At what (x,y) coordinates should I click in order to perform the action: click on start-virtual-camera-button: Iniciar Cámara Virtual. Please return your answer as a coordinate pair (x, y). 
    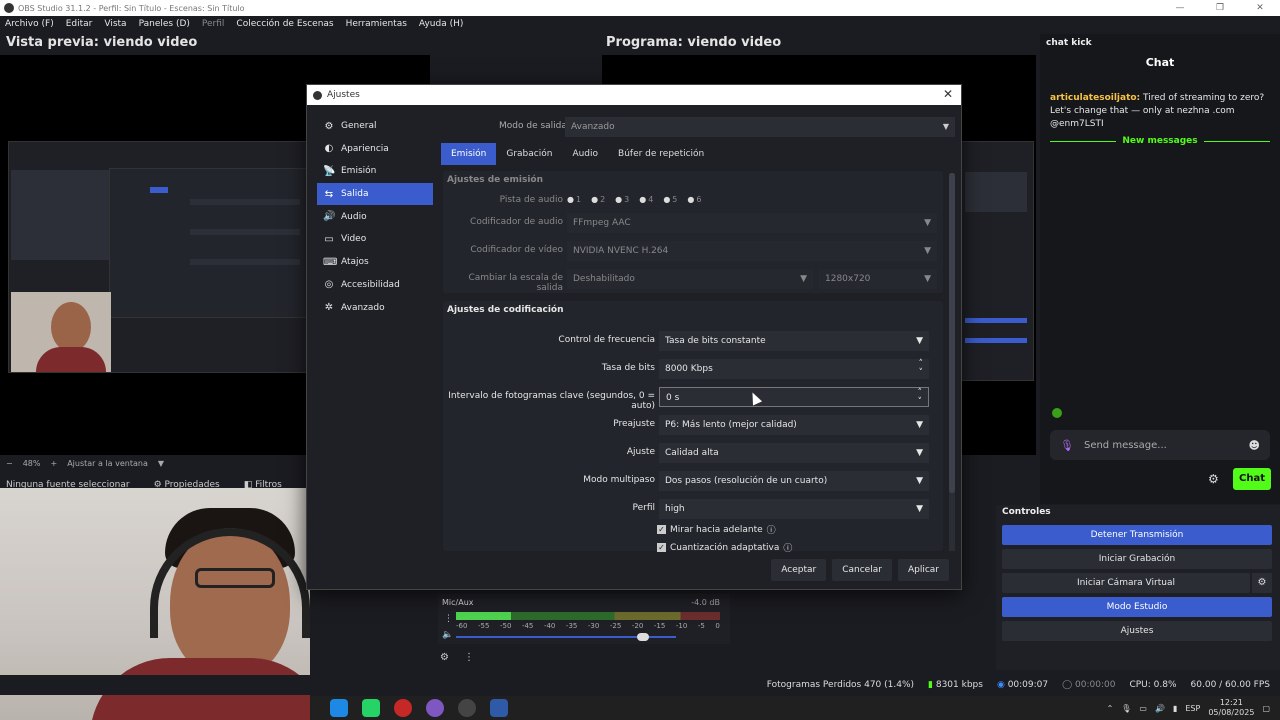
    Looking at the image, I should click on (1126, 583).